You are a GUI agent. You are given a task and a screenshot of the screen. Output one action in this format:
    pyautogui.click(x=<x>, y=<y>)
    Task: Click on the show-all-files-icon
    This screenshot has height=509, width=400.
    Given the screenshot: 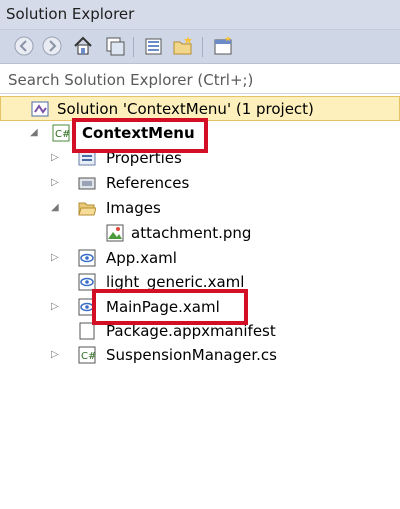 What is the action you would take?
    pyautogui.click(x=223, y=45)
    